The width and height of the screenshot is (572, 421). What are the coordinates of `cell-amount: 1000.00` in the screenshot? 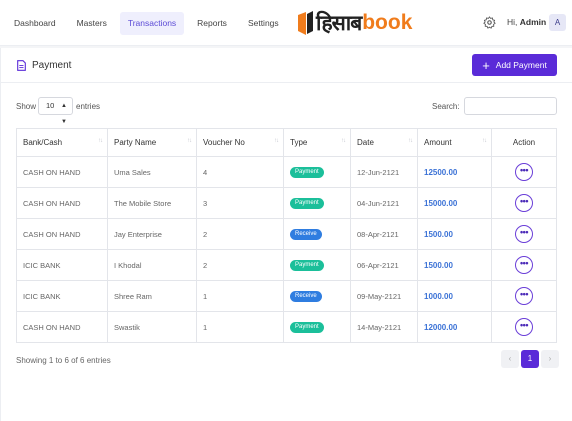 It's located at (454, 296).